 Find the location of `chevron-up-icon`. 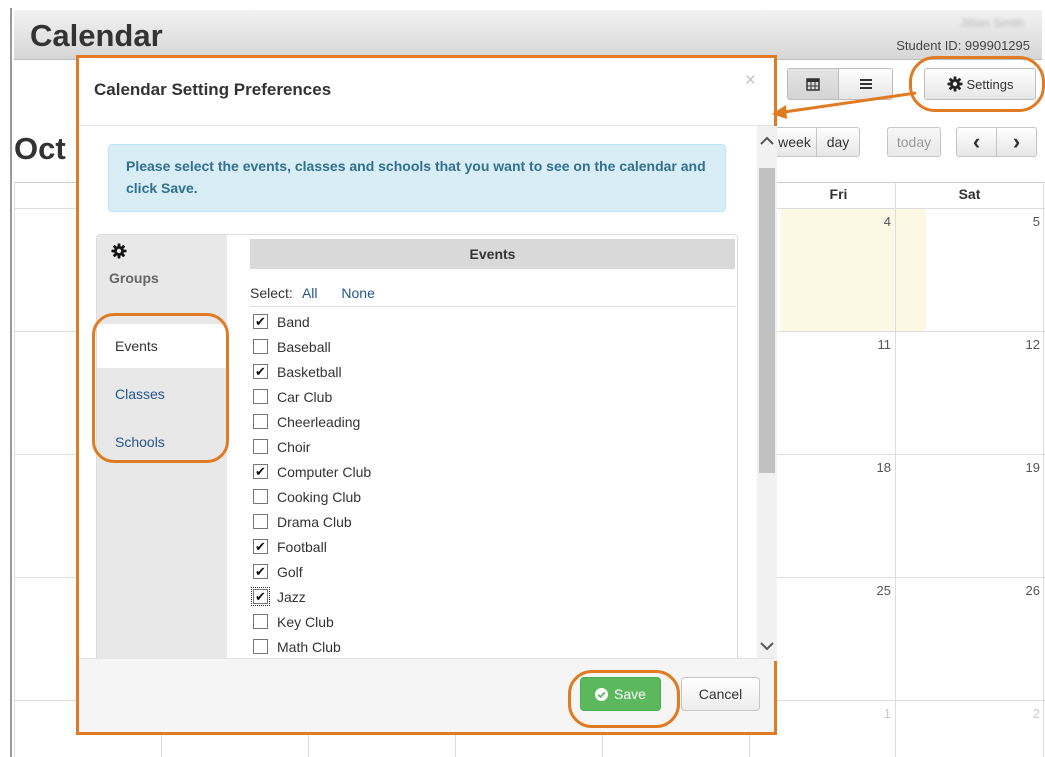

chevron-up-icon is located at coordinates (767, 141).